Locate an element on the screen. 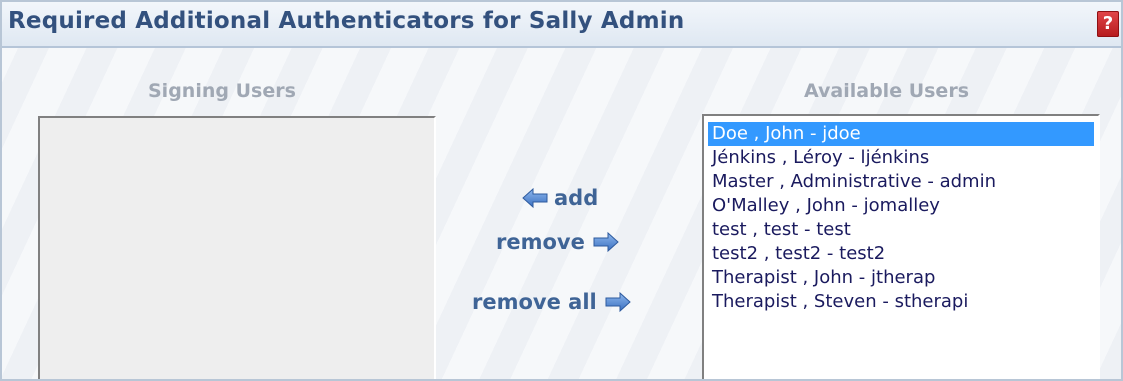  remove-label: remove is located at coordinates (540, 242).